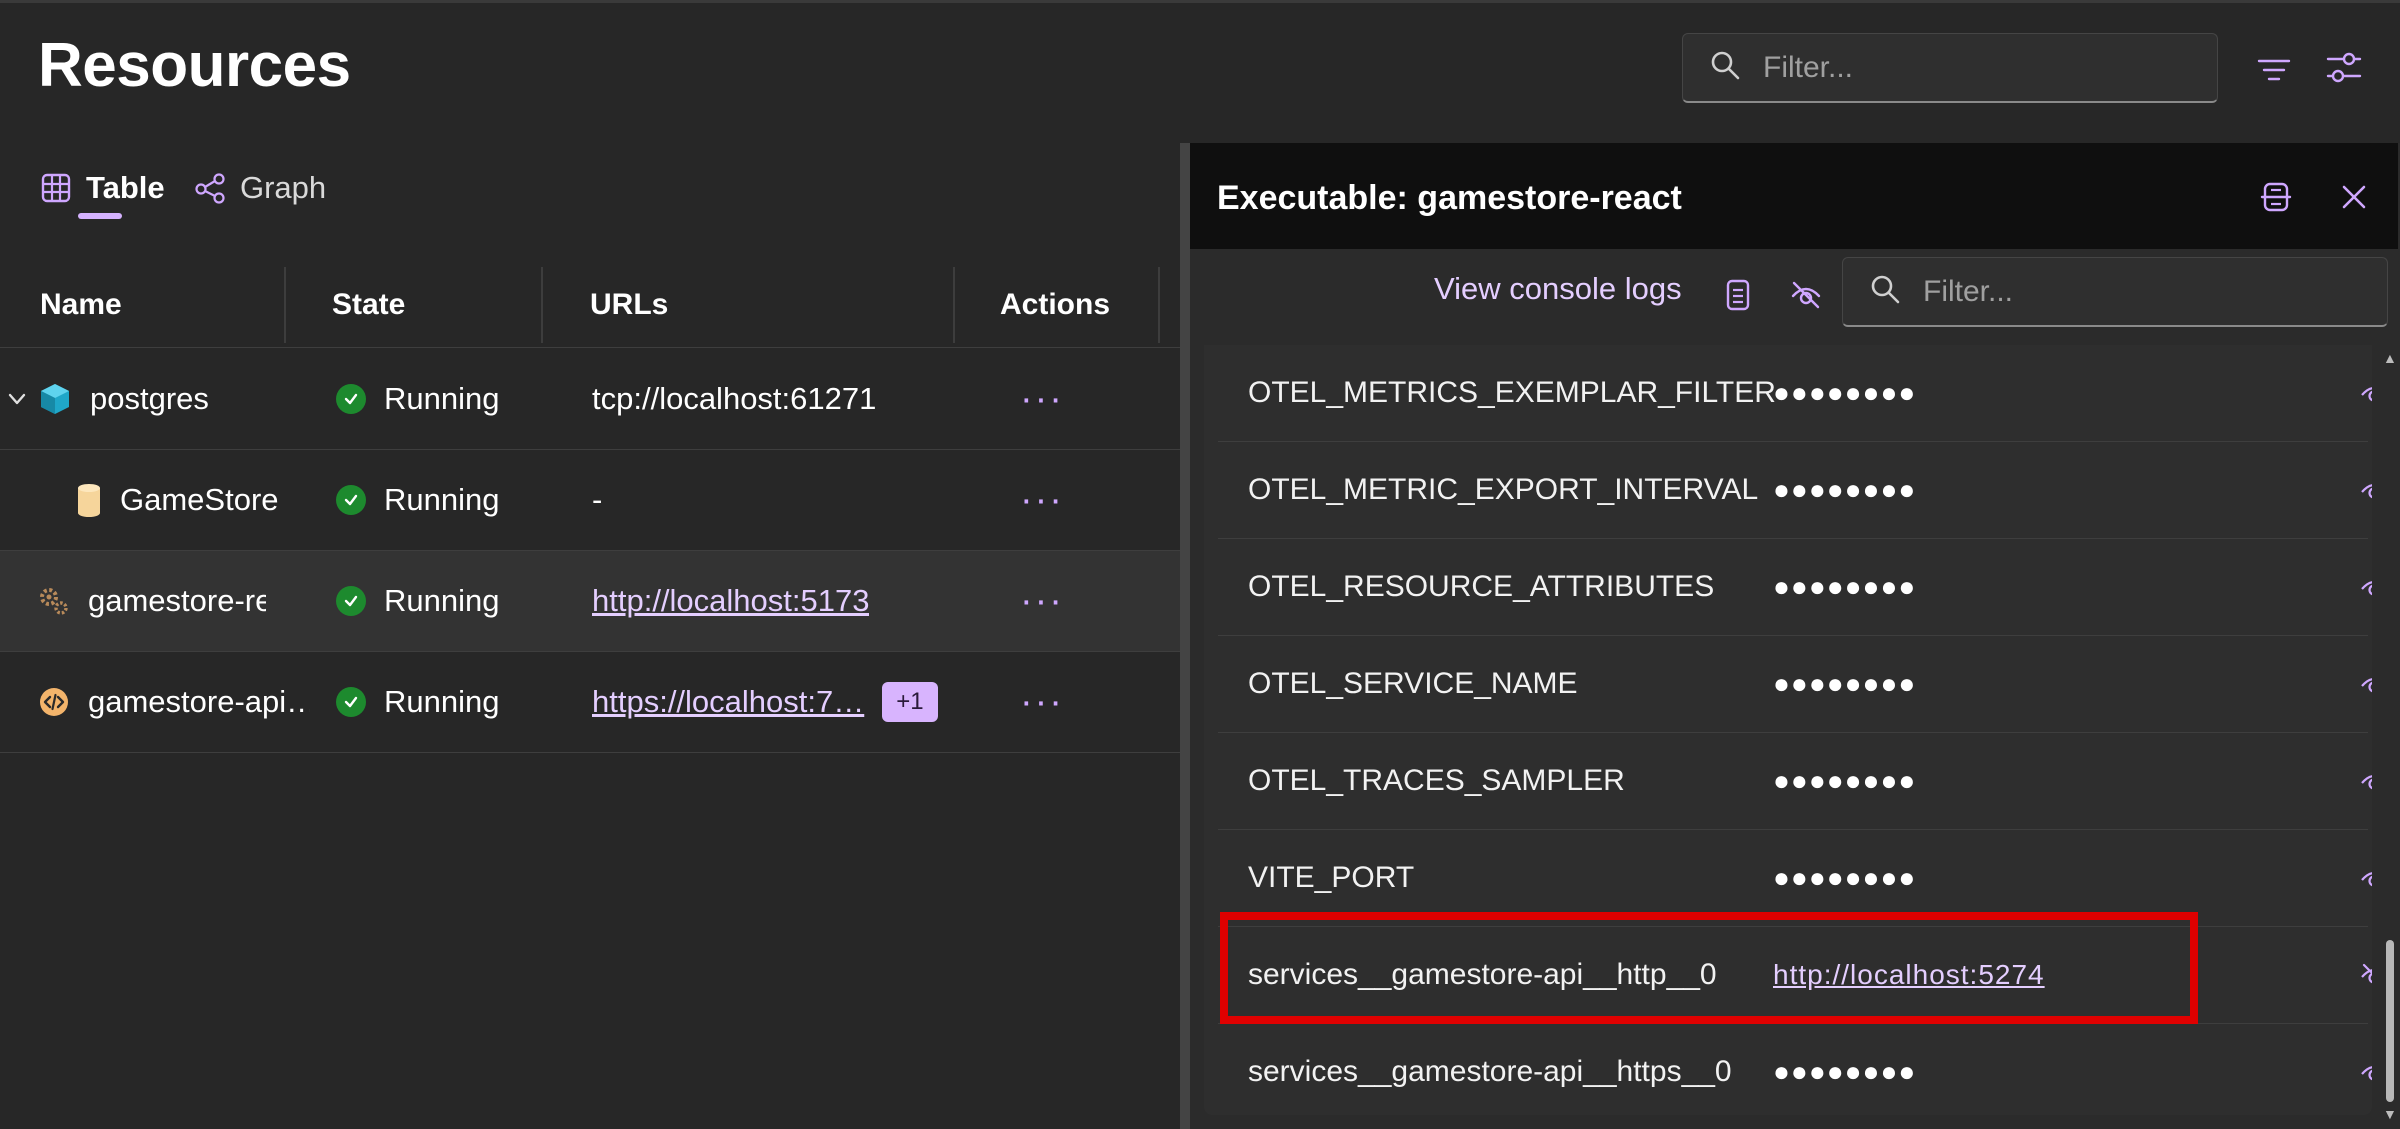 The image size is (2400, 1129). I want to click on gears-icon, so click(54, 601).